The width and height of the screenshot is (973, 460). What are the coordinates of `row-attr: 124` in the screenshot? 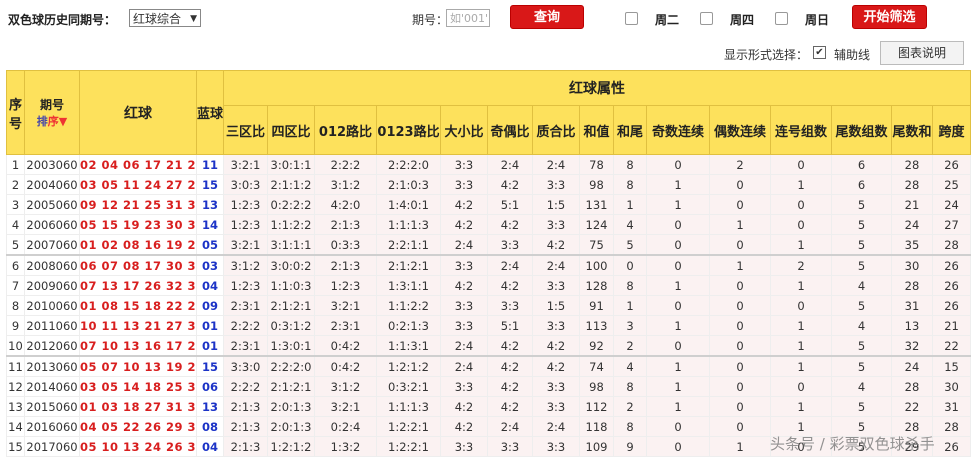 It's located at (596, 224).